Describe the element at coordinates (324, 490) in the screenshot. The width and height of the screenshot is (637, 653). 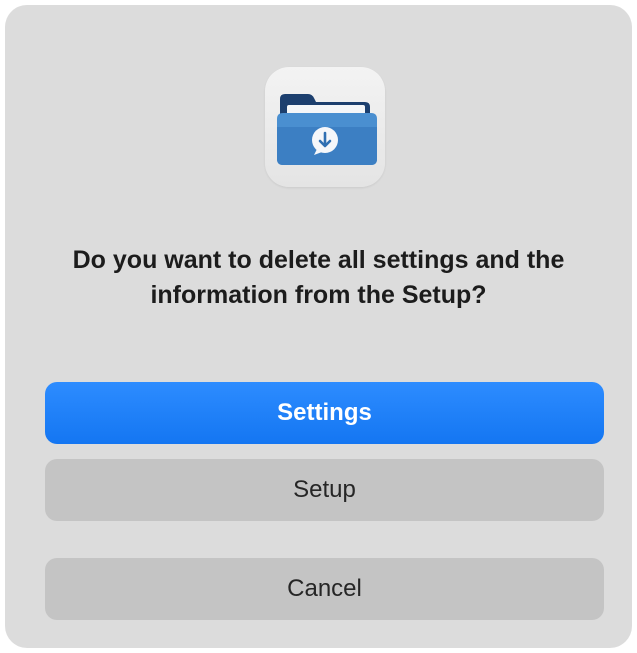
I see `setup-button: Setup` at that location.